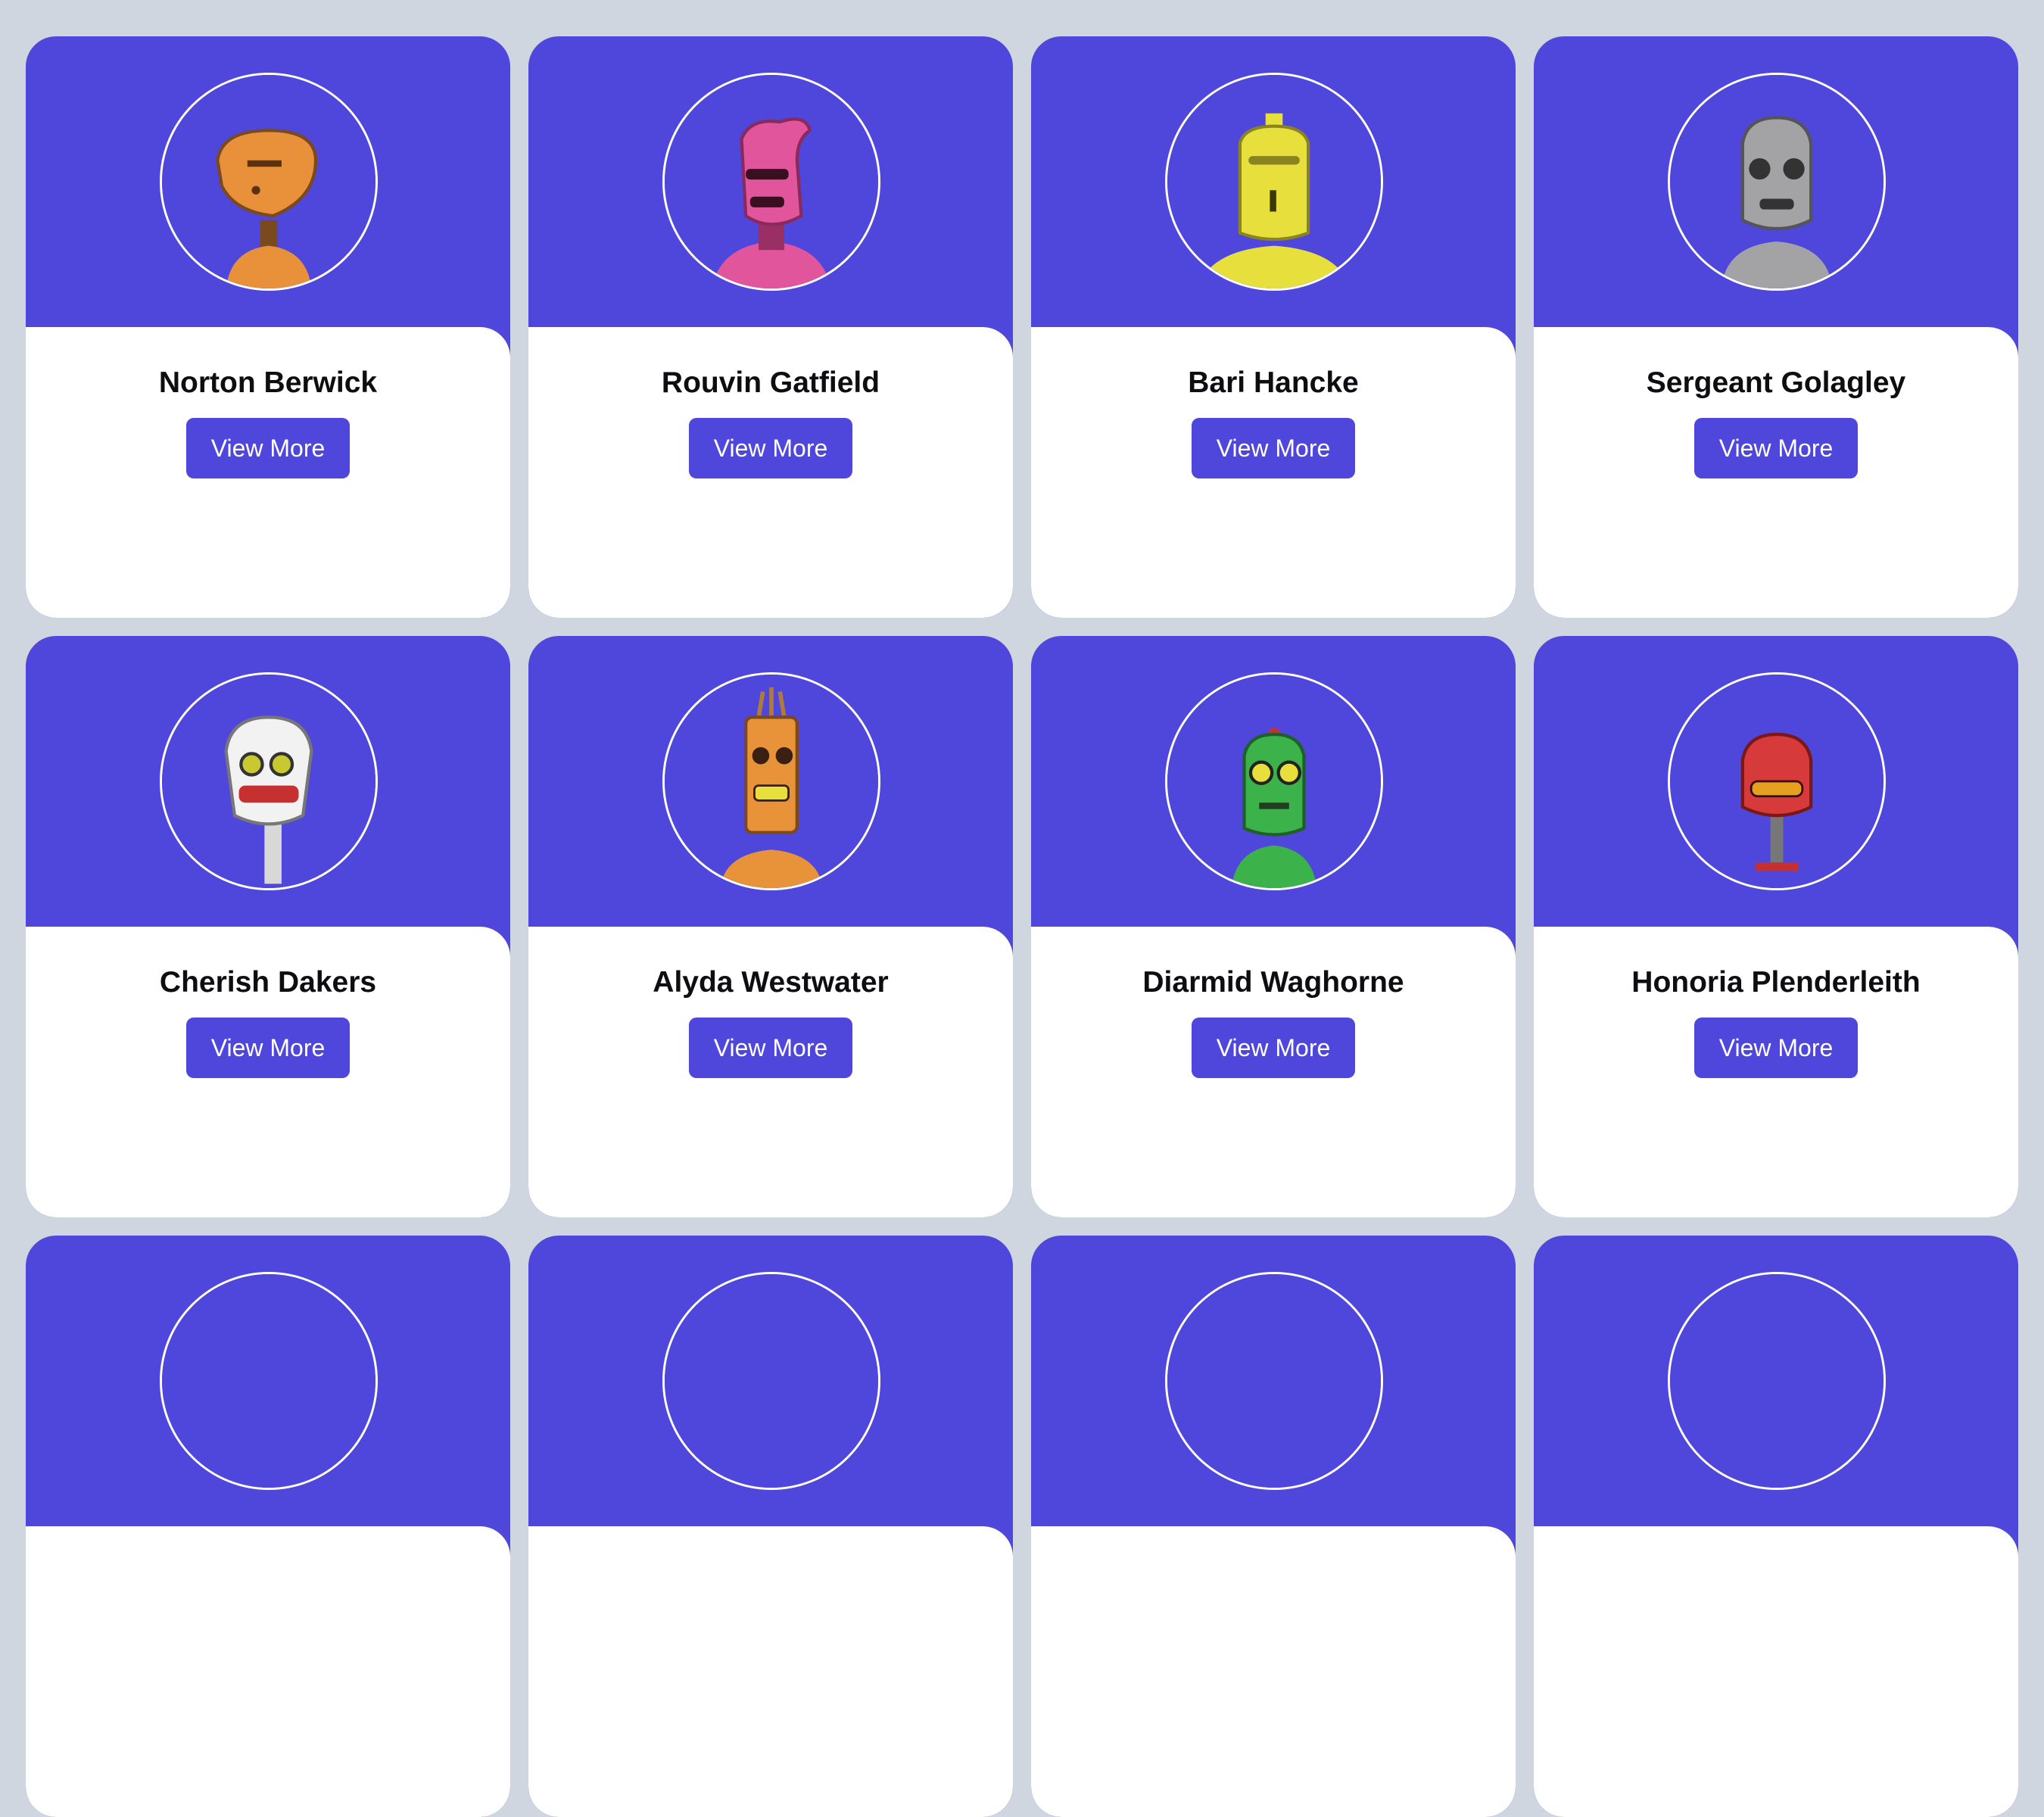 The height and width of the screenshot is (1817, 2044). What do you see at coordinates (268, 382) in the screenshot?
I see `robot-name: Norton Berwick` at bounding box center [268, 382].